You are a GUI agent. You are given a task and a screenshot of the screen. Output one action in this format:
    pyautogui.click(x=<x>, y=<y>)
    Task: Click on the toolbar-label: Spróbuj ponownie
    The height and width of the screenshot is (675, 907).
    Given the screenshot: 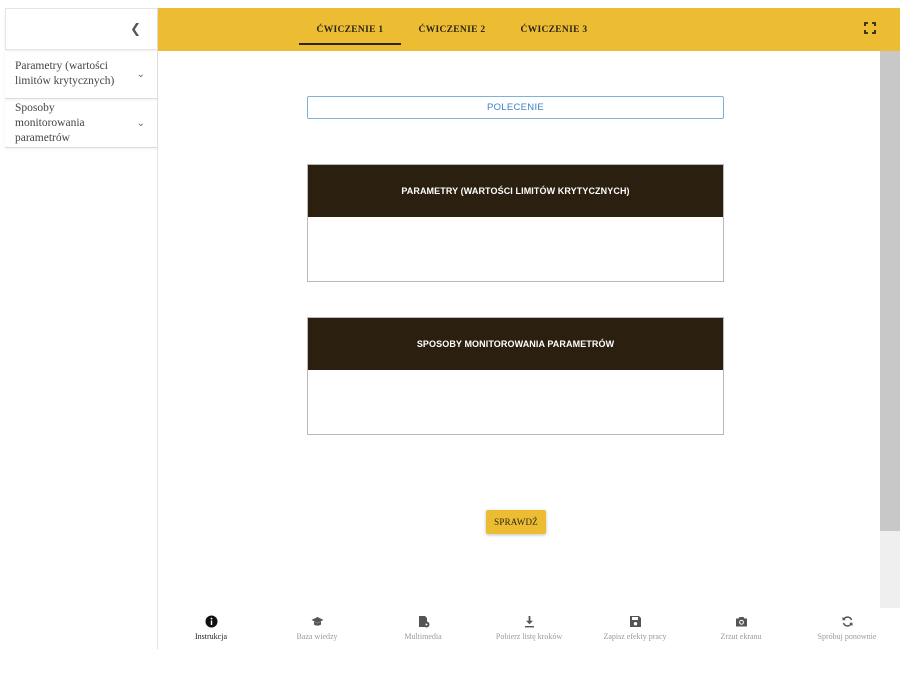 What is the action you would take?
    pyautogui.click(x=847, y=636)
    